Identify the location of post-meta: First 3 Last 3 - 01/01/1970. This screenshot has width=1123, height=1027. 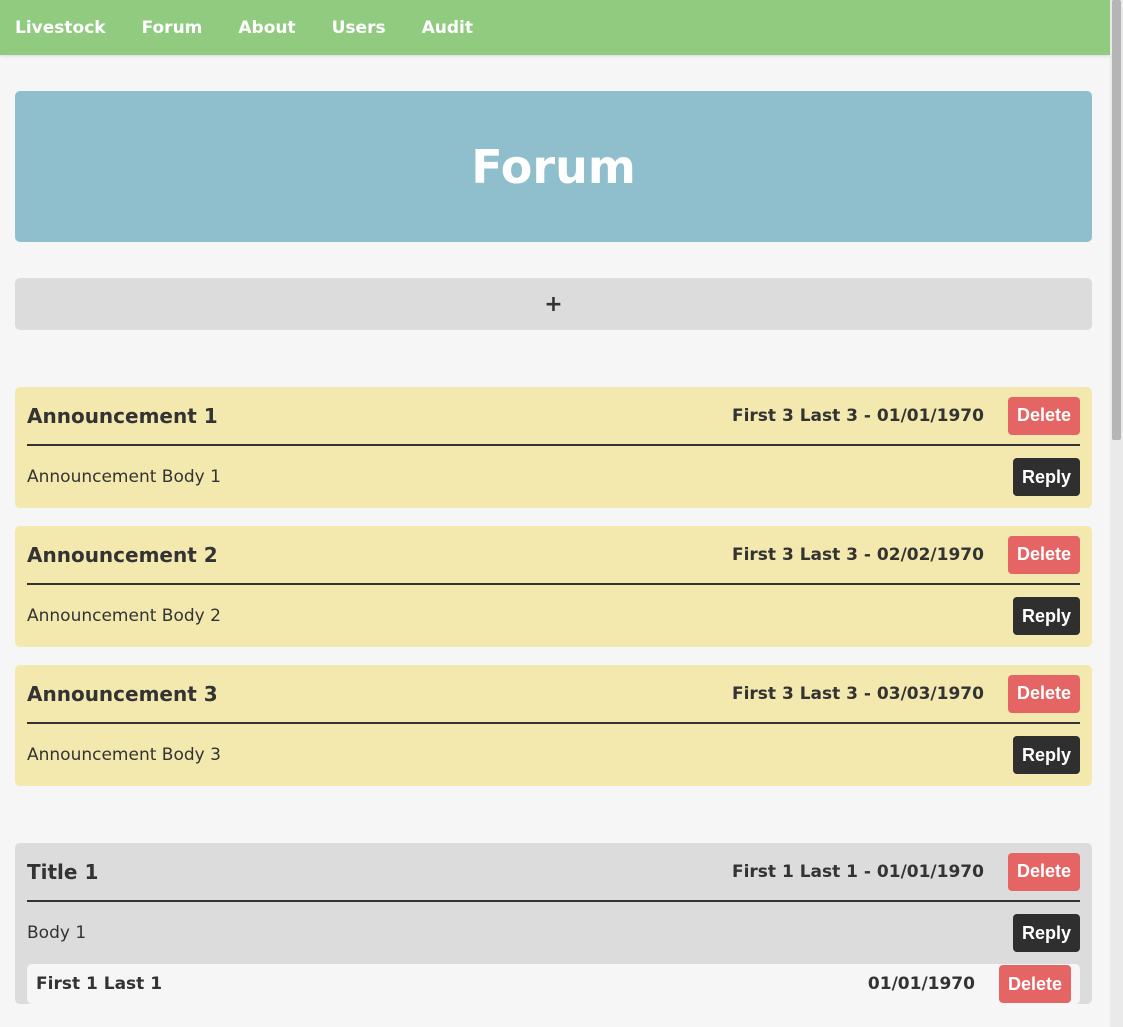
(857, 415).